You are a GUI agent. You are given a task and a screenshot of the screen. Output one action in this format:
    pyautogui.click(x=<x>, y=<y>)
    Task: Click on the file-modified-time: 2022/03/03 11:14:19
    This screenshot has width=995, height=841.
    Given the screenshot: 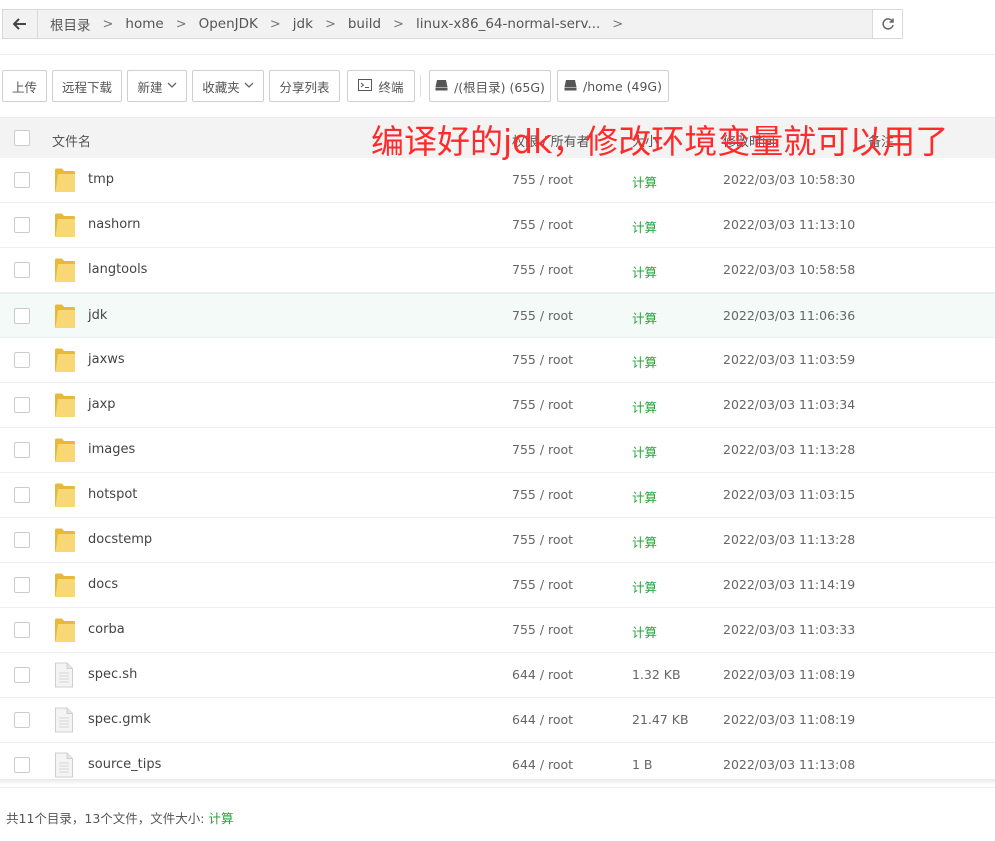 What is the action you would take?
    pyautogui.click(x=789, y=584)
    